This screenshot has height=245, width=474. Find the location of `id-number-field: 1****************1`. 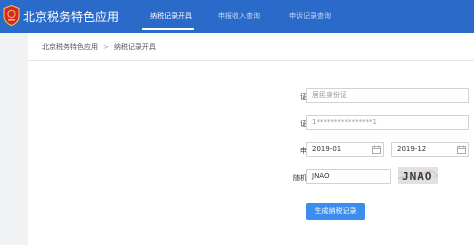

id-number-field: 1****************1 is located at coordinates (387, 122).